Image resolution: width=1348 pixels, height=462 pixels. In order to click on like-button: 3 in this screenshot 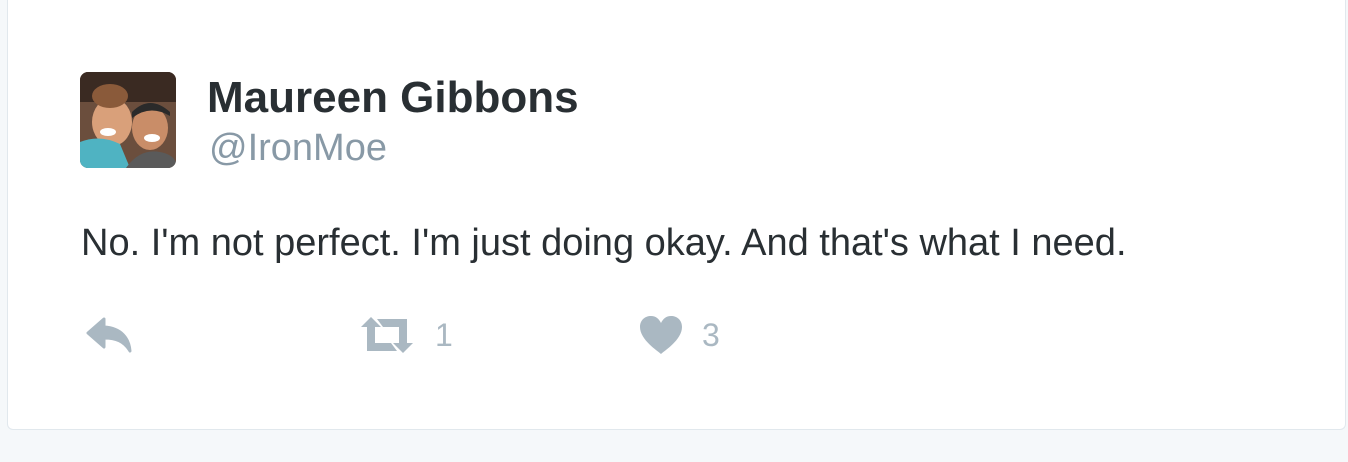, I will do `click(679, 335)`.